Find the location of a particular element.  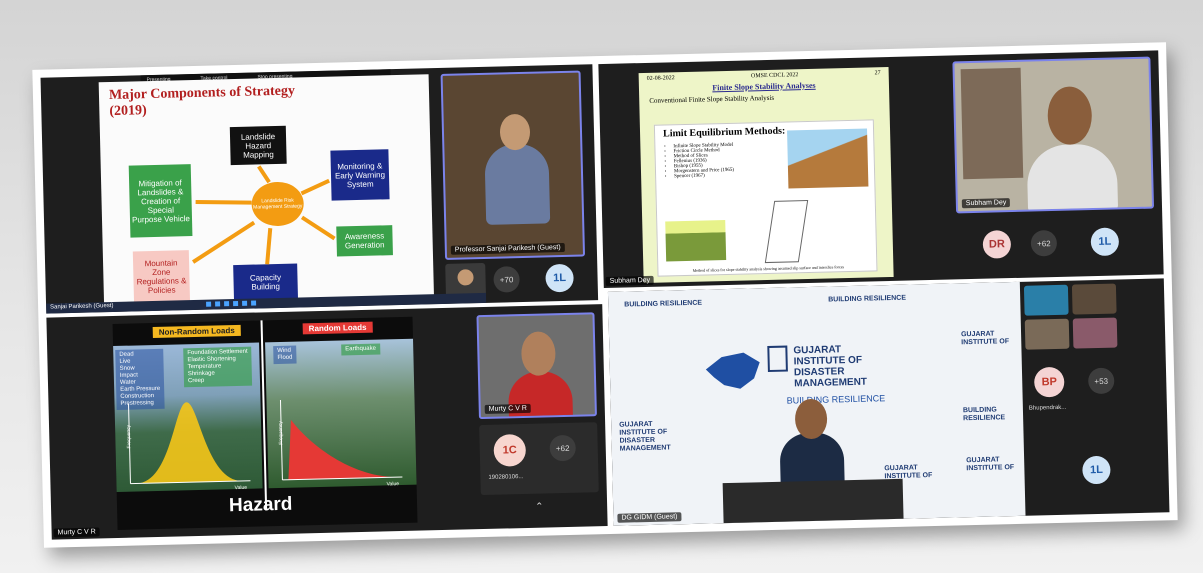

participant-avatar-1c: 1C is located at coordinates (510, 450).